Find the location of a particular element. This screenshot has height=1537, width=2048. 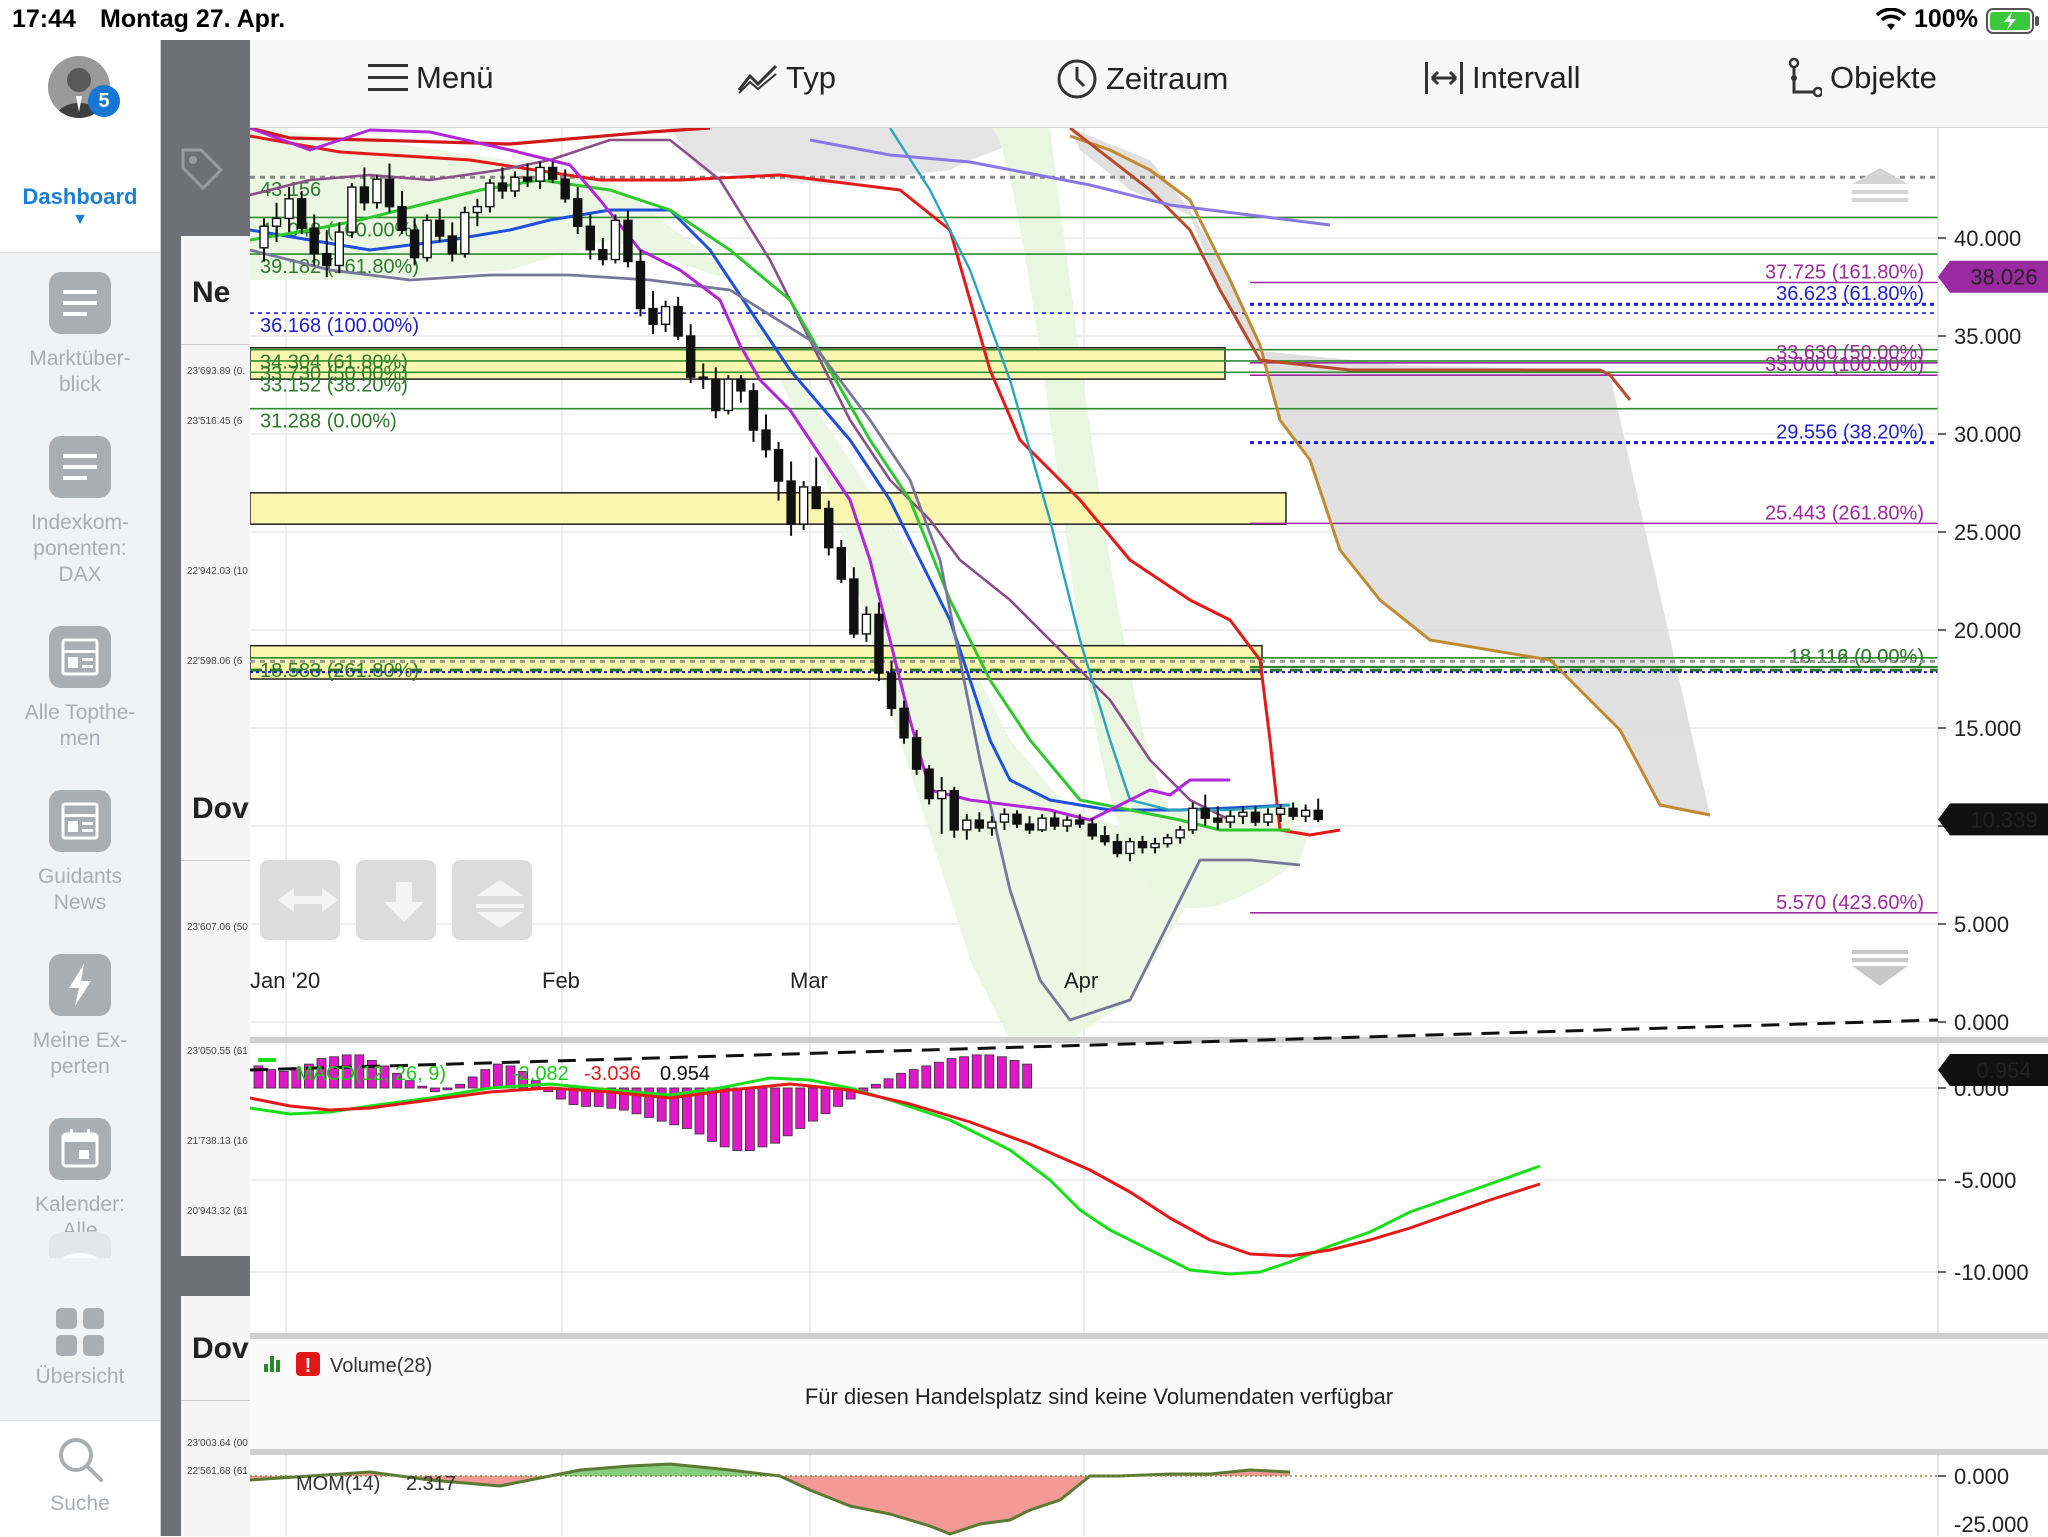

scroll-down-bar is located at coordinates (1880, 960).